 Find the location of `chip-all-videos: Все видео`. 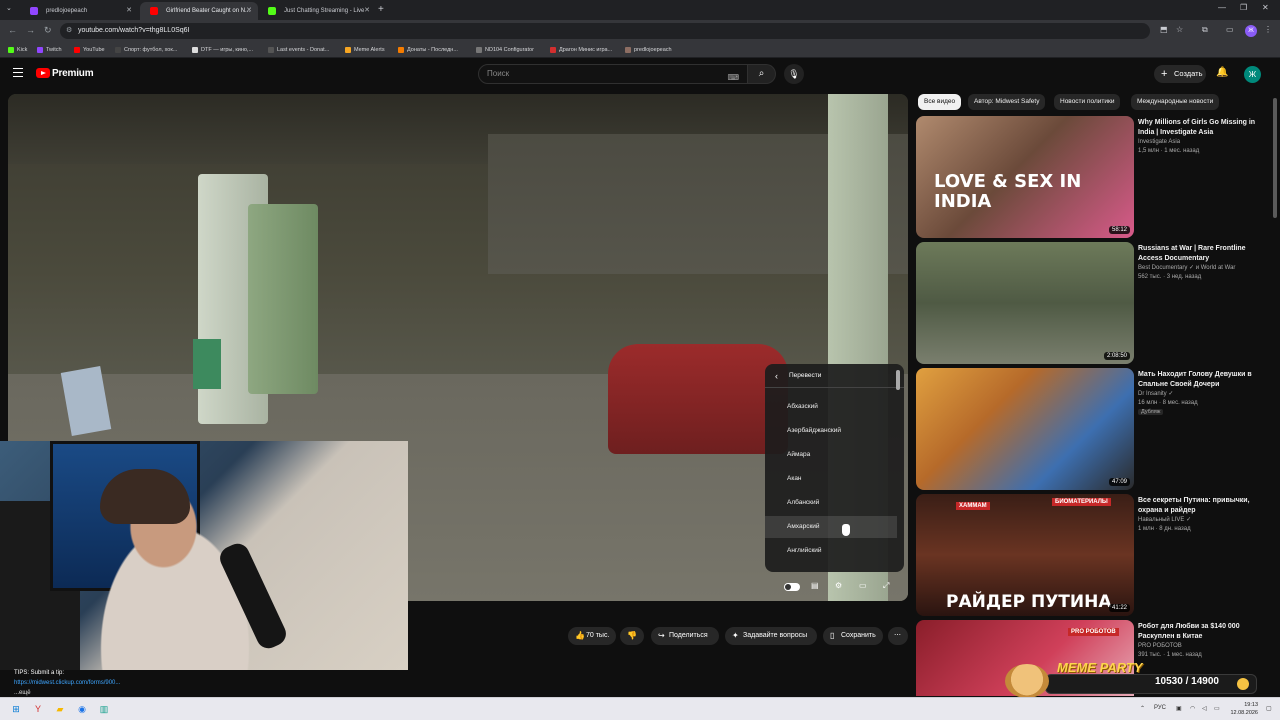

chip-all-videos: Все видео is located at coordinates (940, 102).